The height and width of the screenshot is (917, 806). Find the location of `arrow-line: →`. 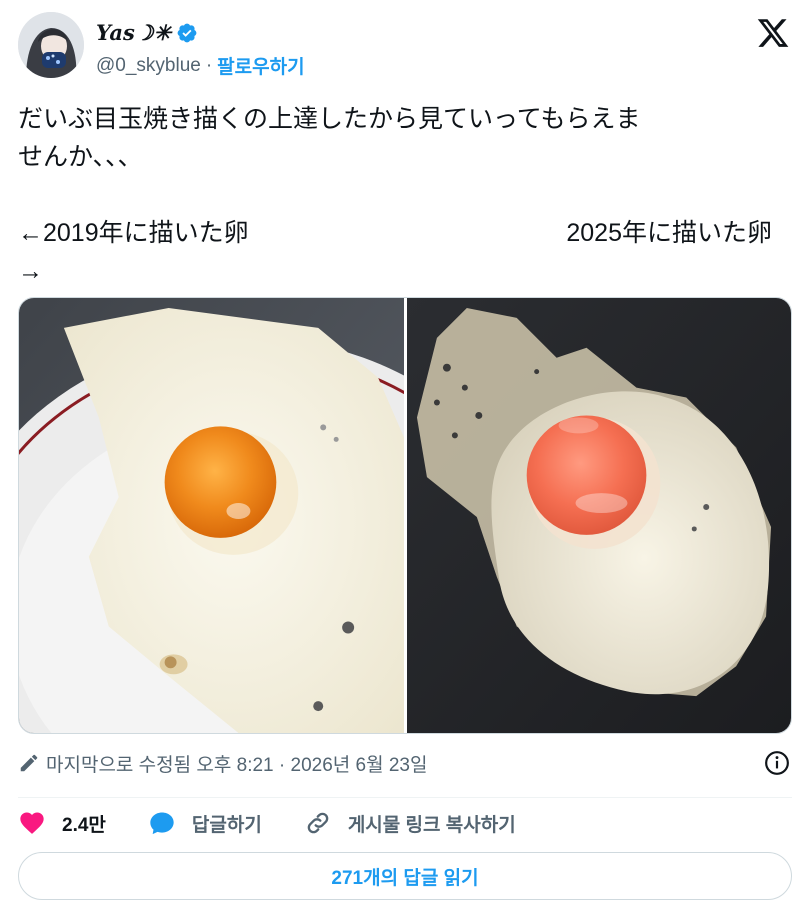

arrow-line: → is located at coordinates (30, 271).